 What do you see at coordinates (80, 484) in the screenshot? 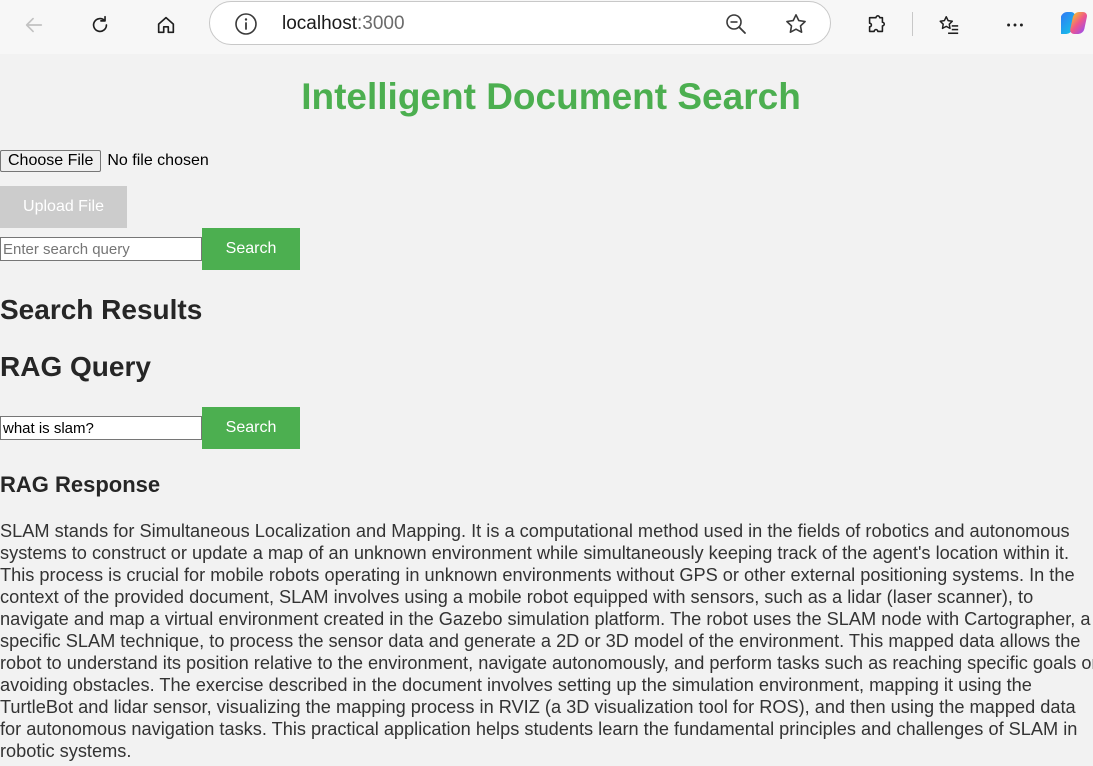
I see `rag-response-heading: RAG Response` at bounding box center [80, 484].